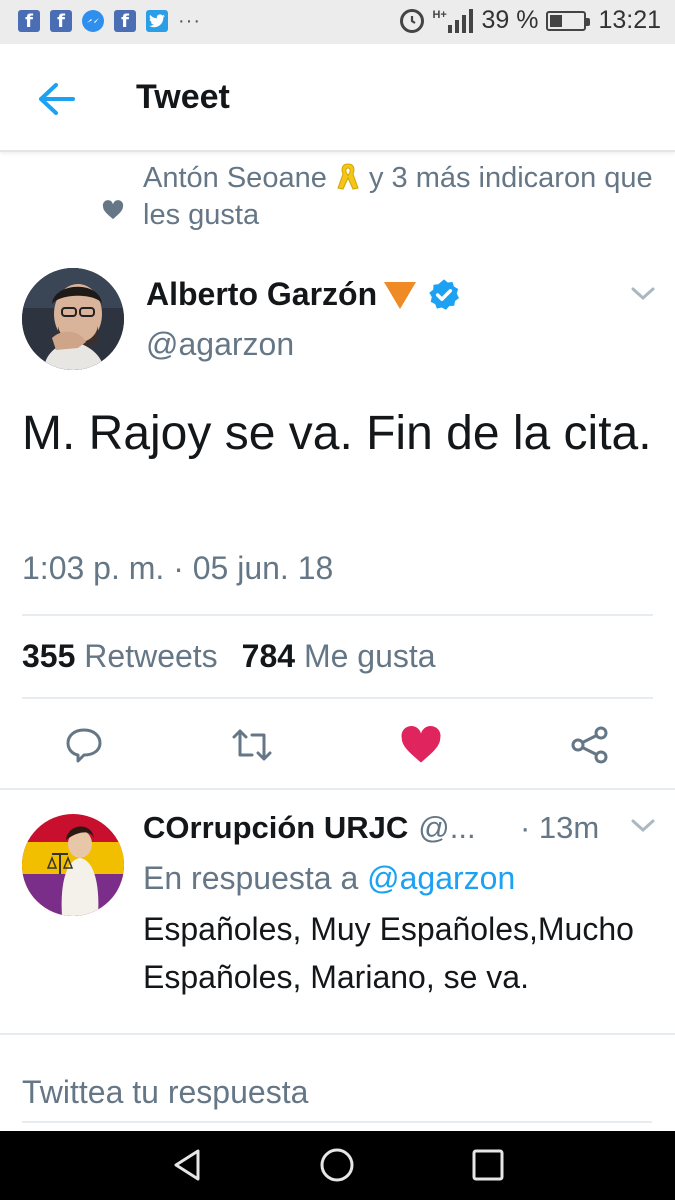  I want to click on nav-recents-button, so click(488, 1165).